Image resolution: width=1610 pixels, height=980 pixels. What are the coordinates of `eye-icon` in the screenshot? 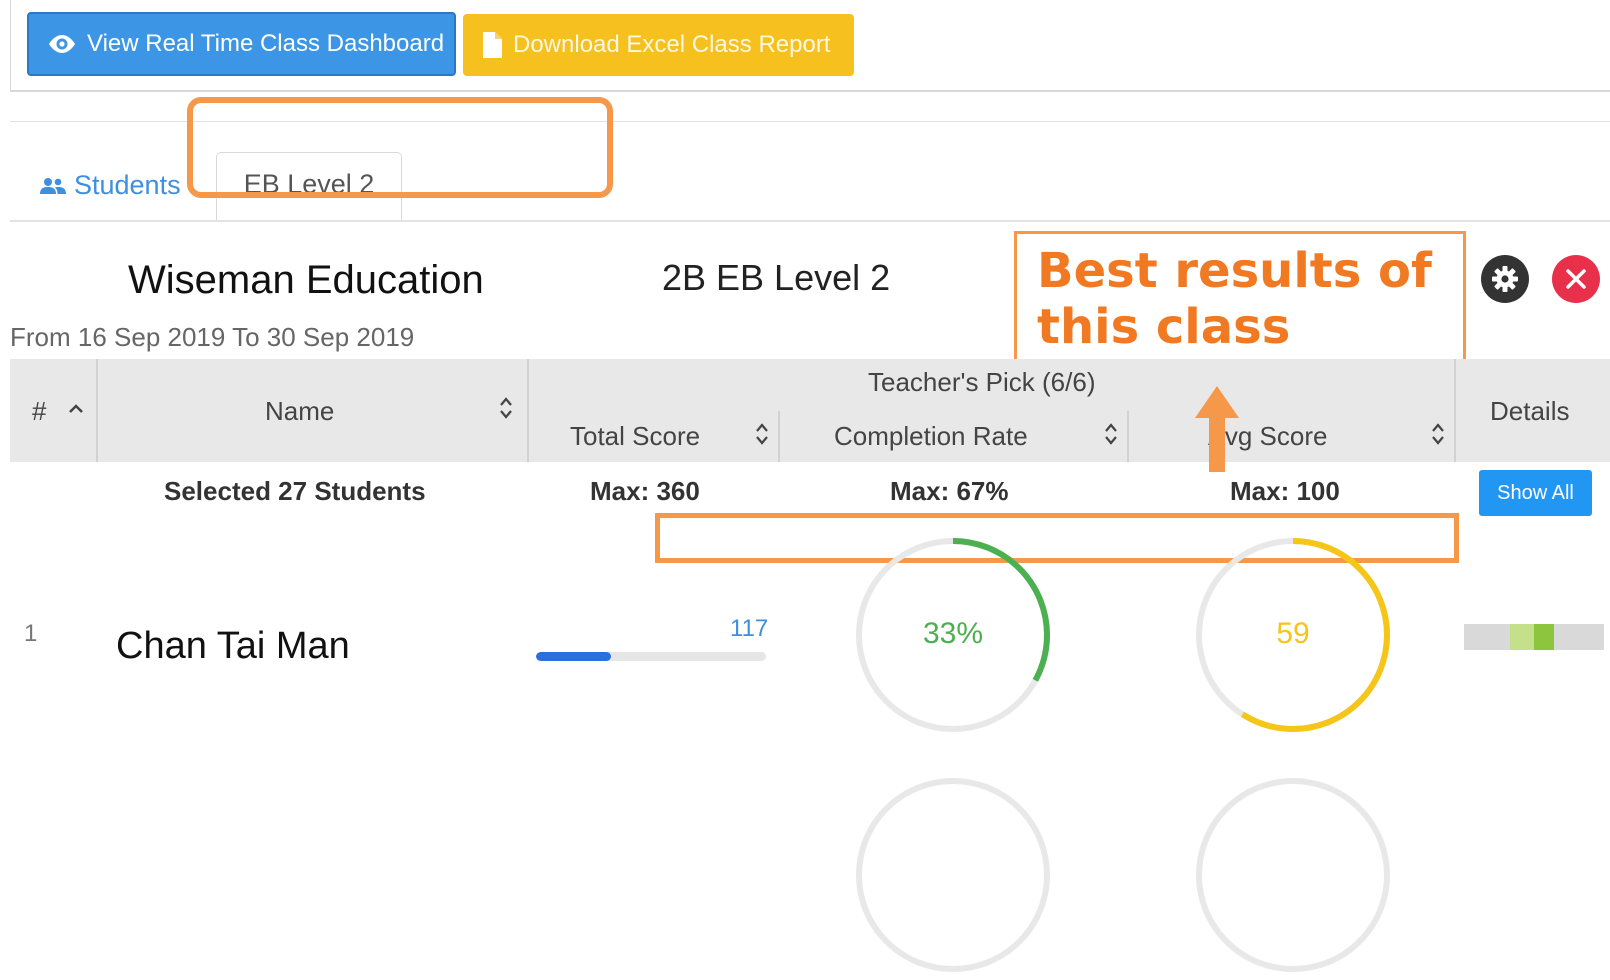 It's located at (62, 44).